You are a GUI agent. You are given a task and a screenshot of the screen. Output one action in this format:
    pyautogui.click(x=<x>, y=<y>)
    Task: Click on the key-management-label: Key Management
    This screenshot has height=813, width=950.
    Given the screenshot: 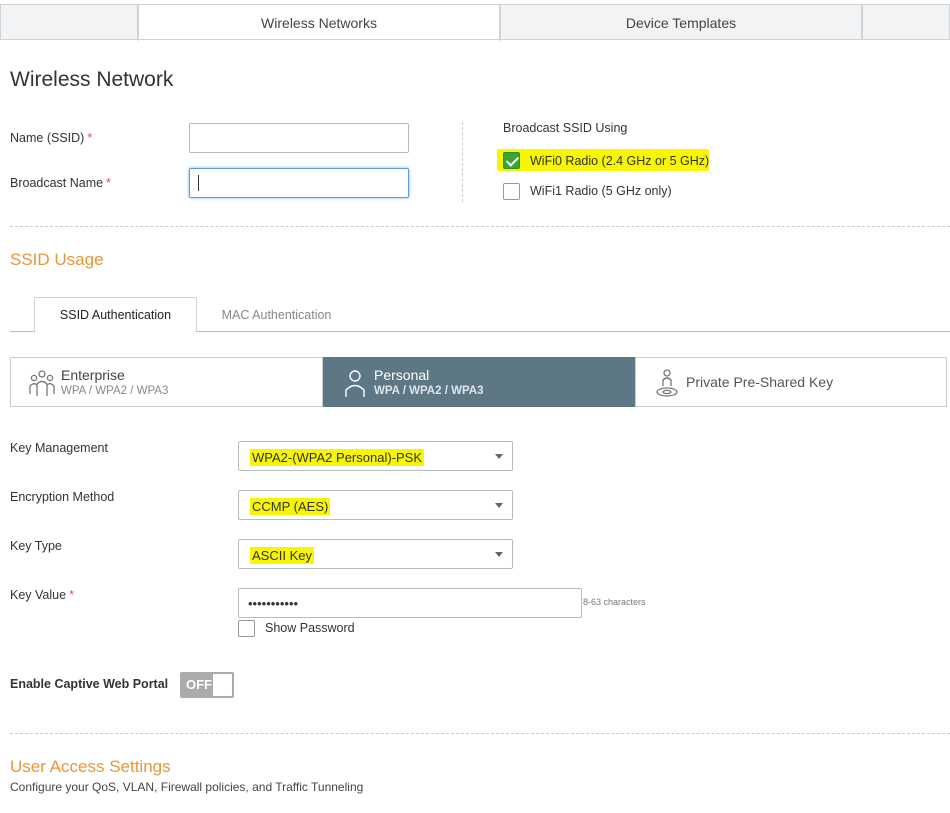 What is the action you would take?
    pyautogui.click(x=59, y=448)
    